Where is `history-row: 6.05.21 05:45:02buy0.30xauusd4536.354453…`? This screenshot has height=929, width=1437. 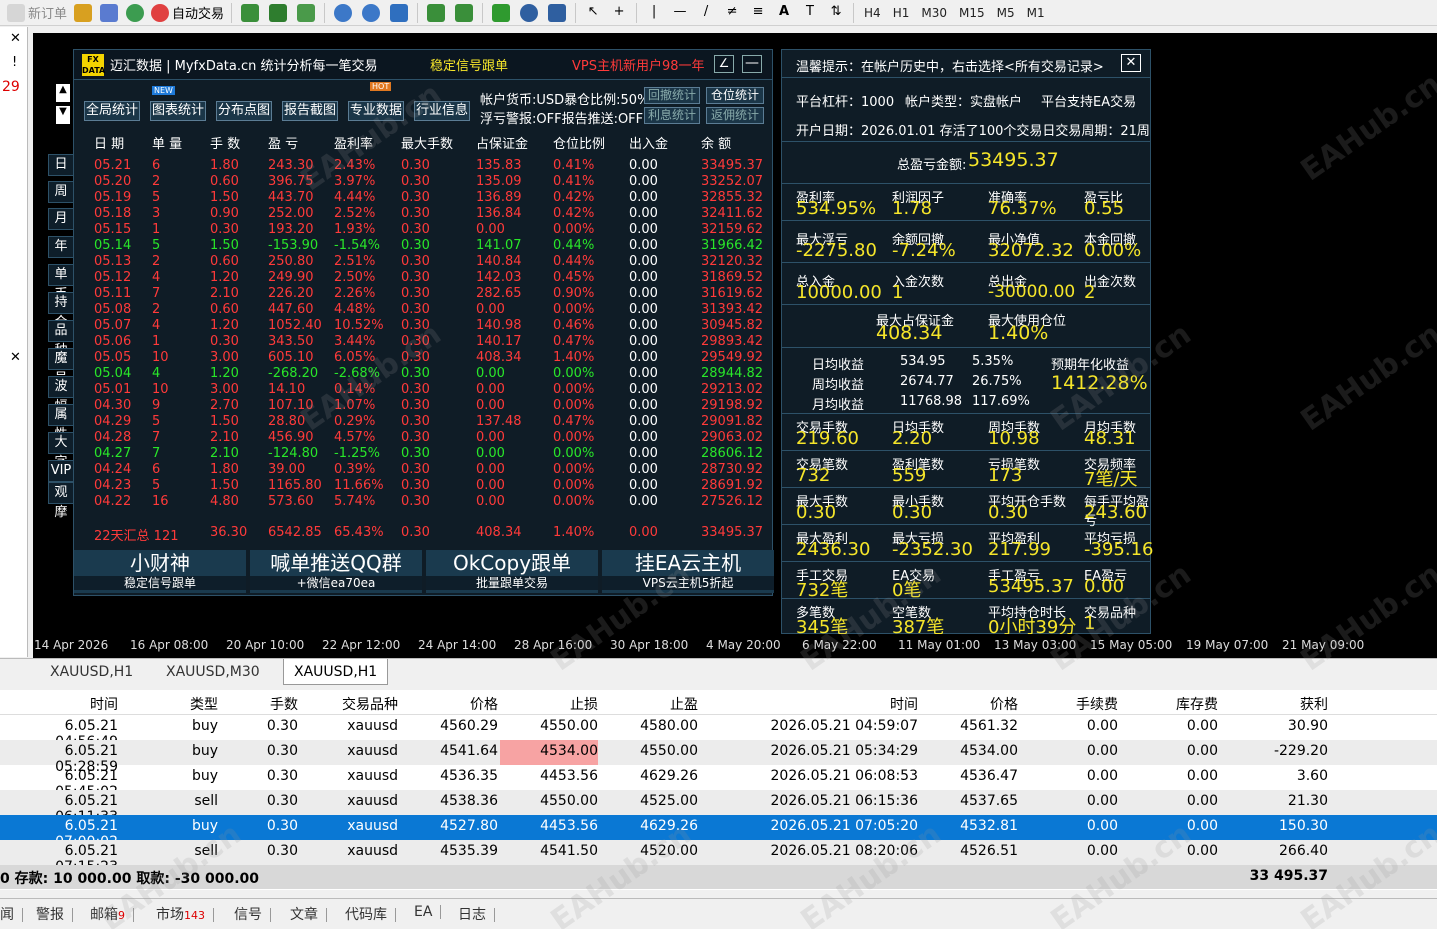 history-row: 6.05.21 05:45:02buy0.30xauusd4536.354453… is located at coordinates (718, 782).